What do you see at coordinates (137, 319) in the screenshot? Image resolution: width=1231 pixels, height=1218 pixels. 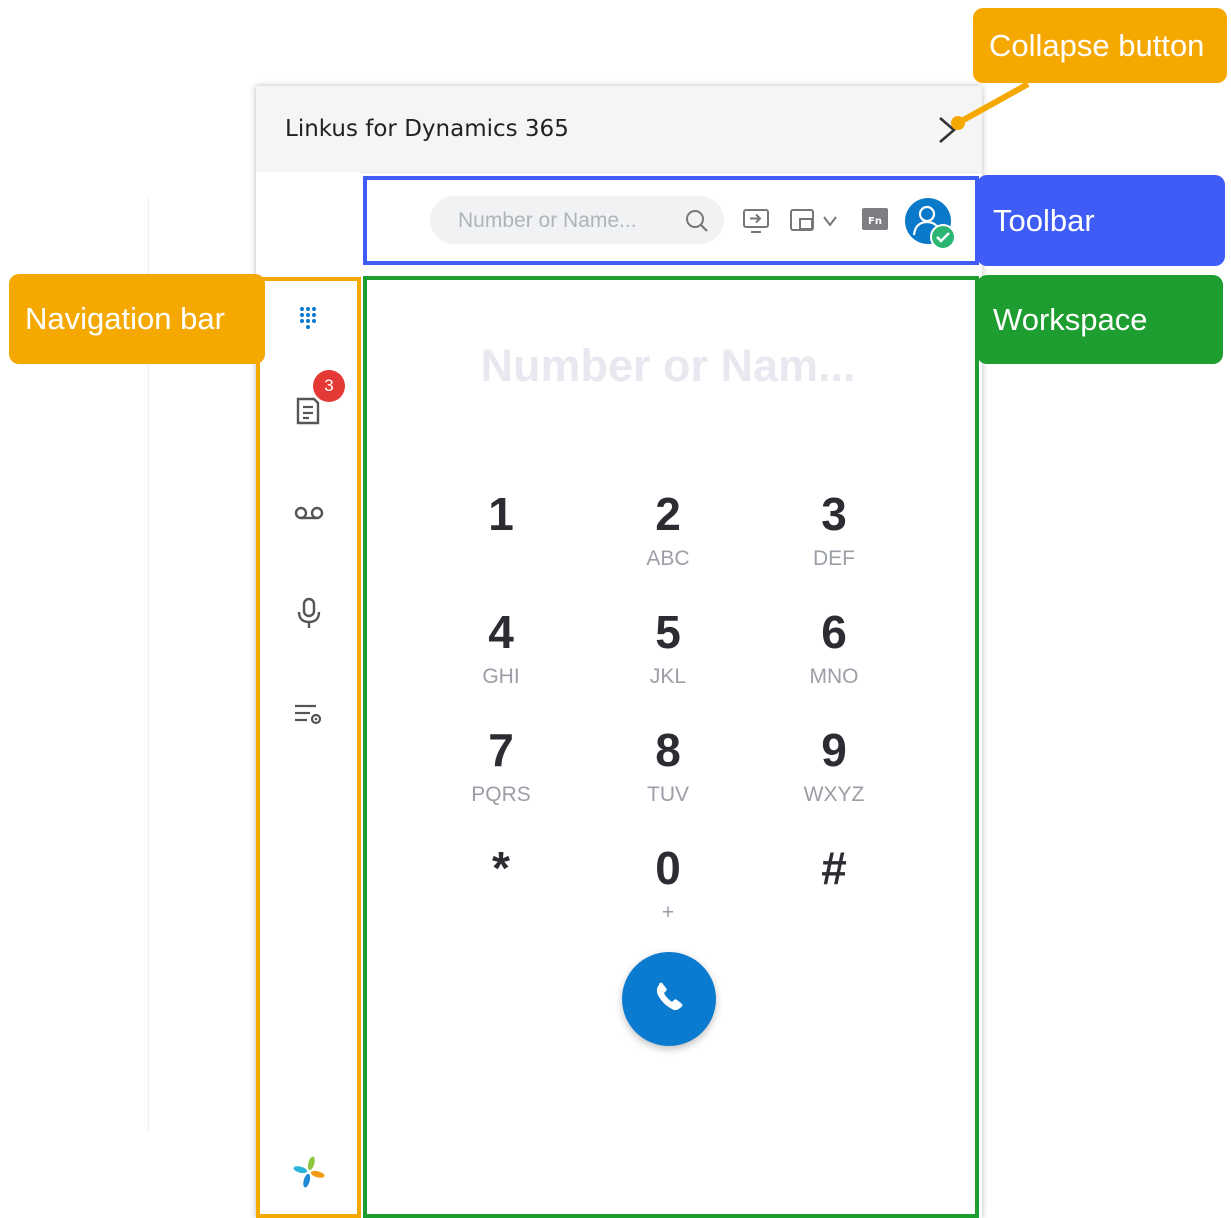 I see `annotation-navigation-bar: Navigation bar` at bounding box center [137, 319].